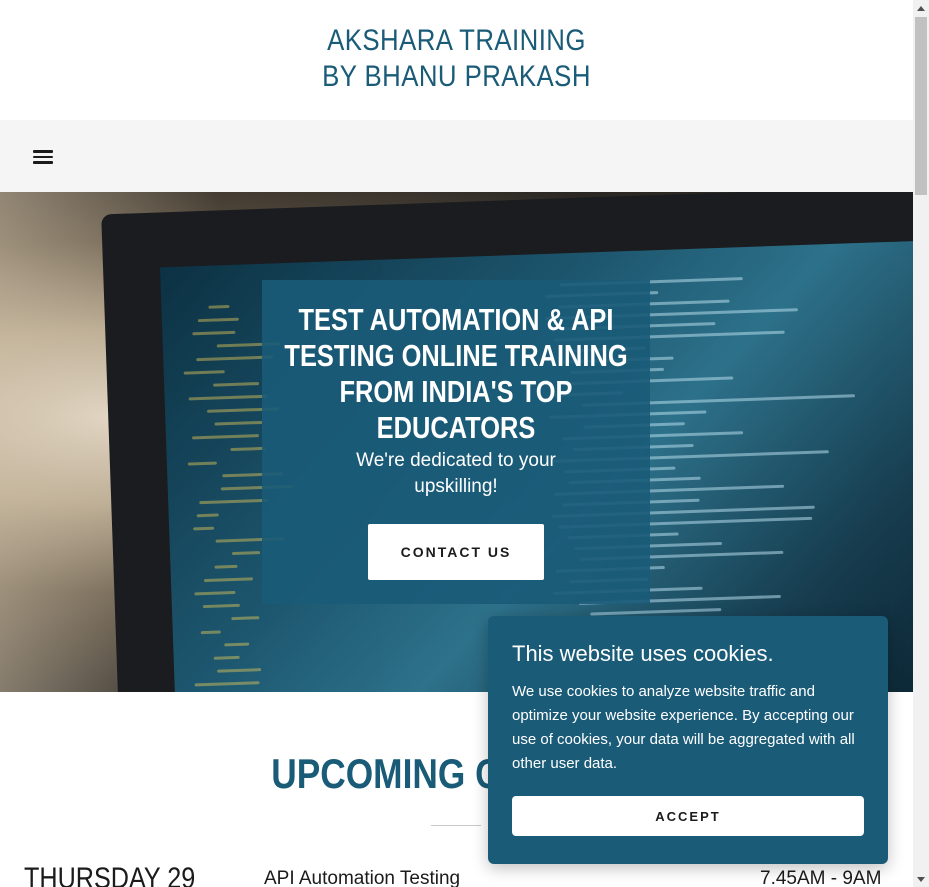  What do you see at coordinates (456, 473) in the screenshot?
I see `hero-subtitle: We're dedicated to your upskilling!` at bounding box center [456, 473].